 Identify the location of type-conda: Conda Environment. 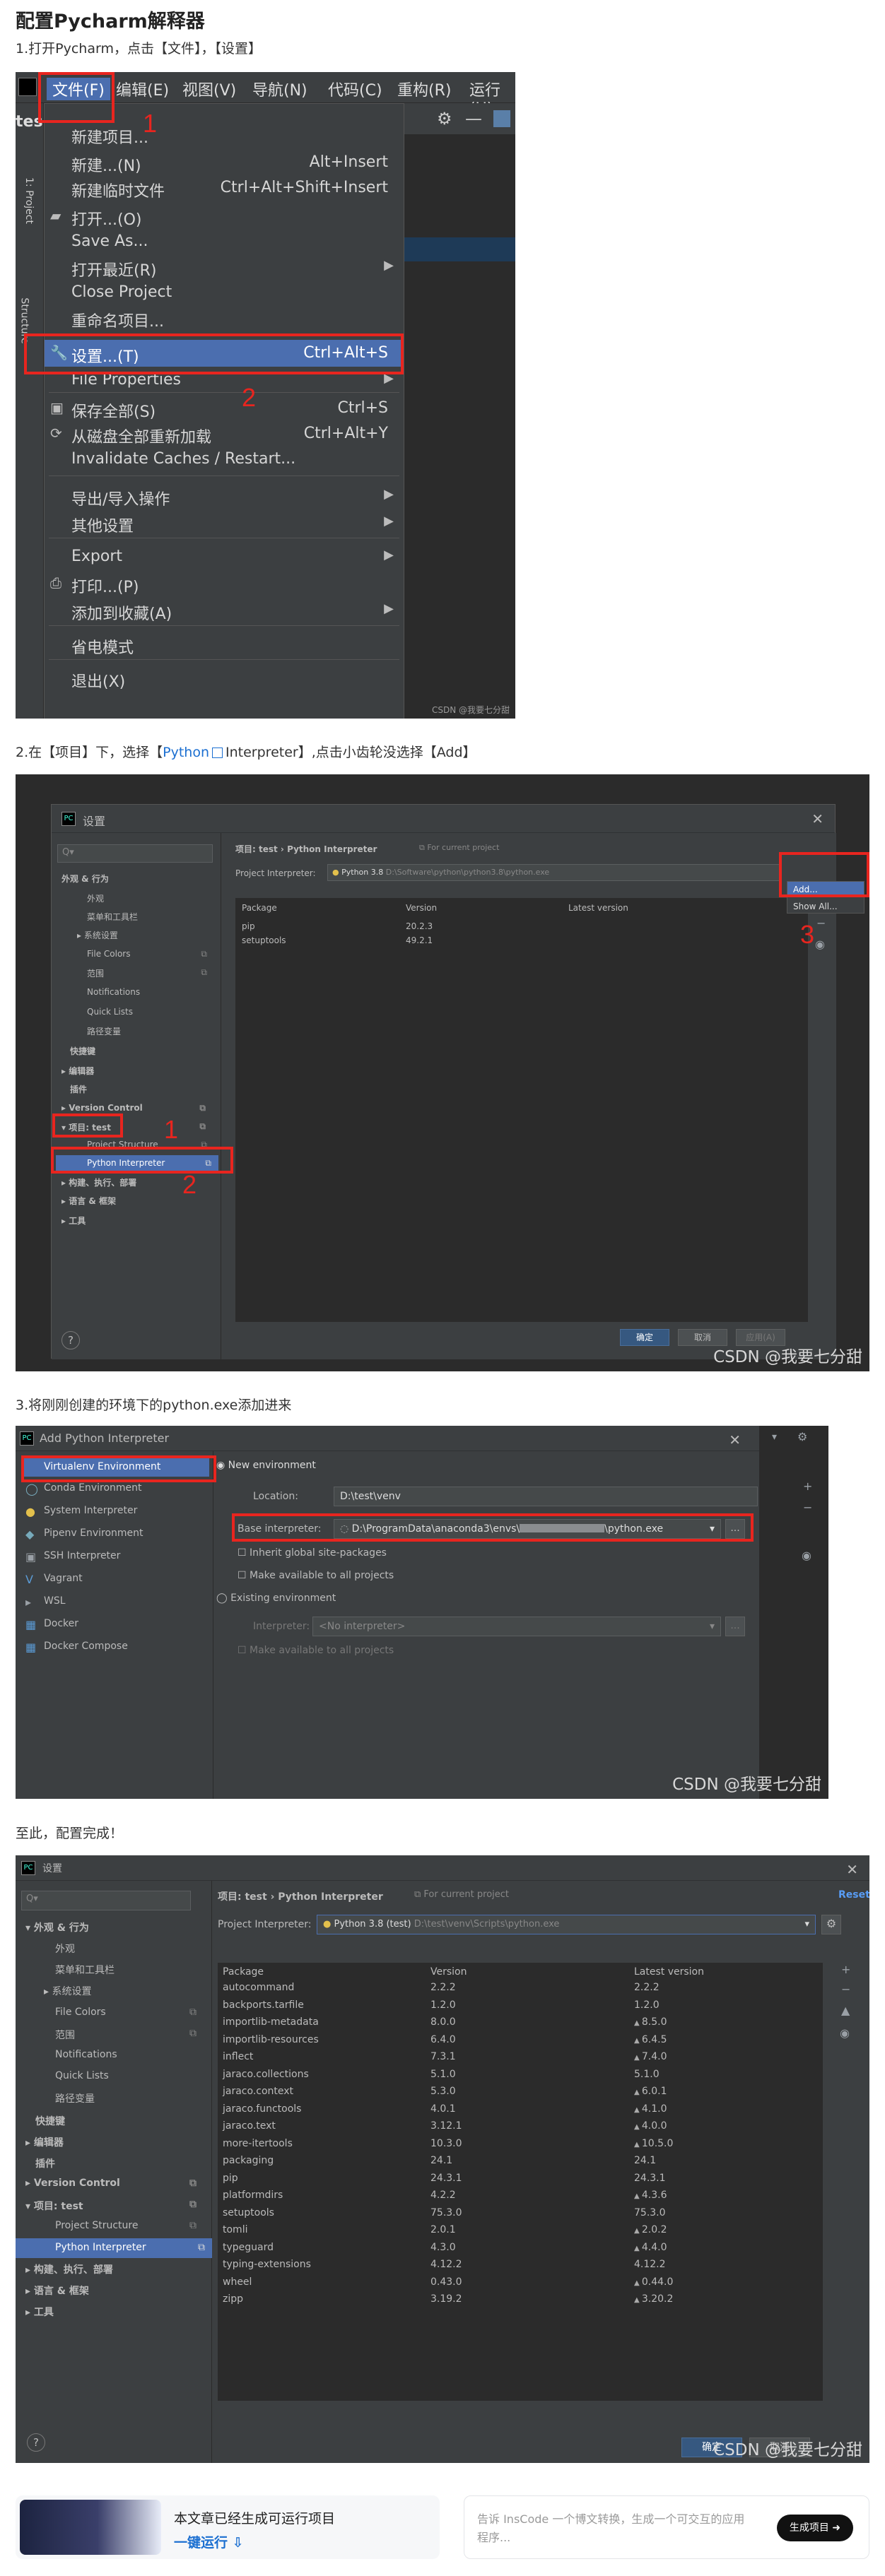
(93, 1488).